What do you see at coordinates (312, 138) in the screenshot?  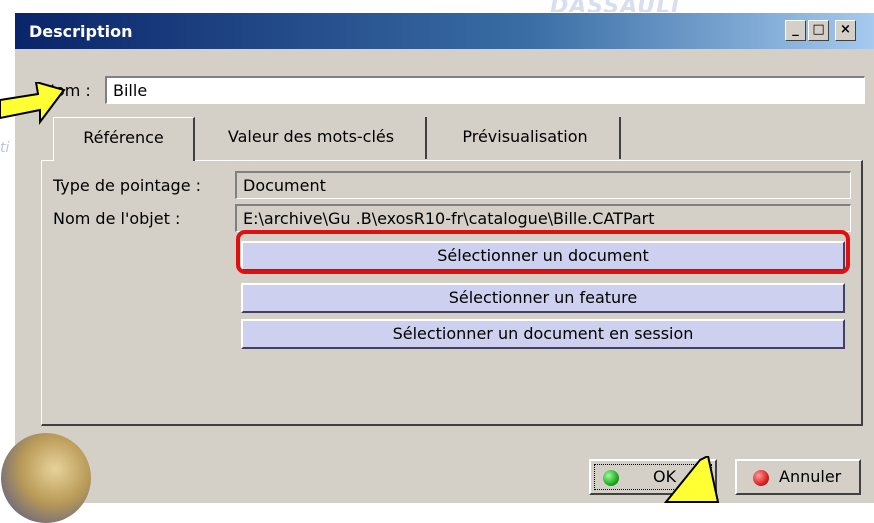 I see `tab-keyword-values: Valeur des mots-clés` at bounding box center [312, 138].